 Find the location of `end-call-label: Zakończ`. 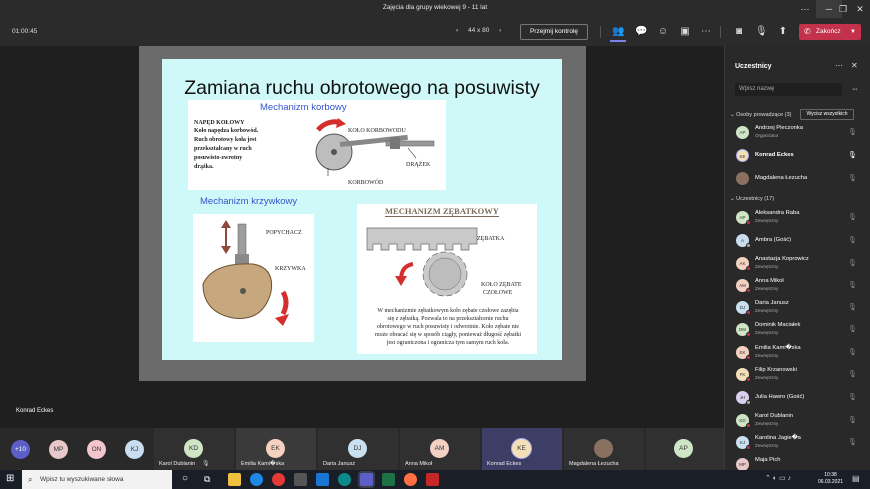

end-call-label: Zakończ is located at coordinates (828, 31).